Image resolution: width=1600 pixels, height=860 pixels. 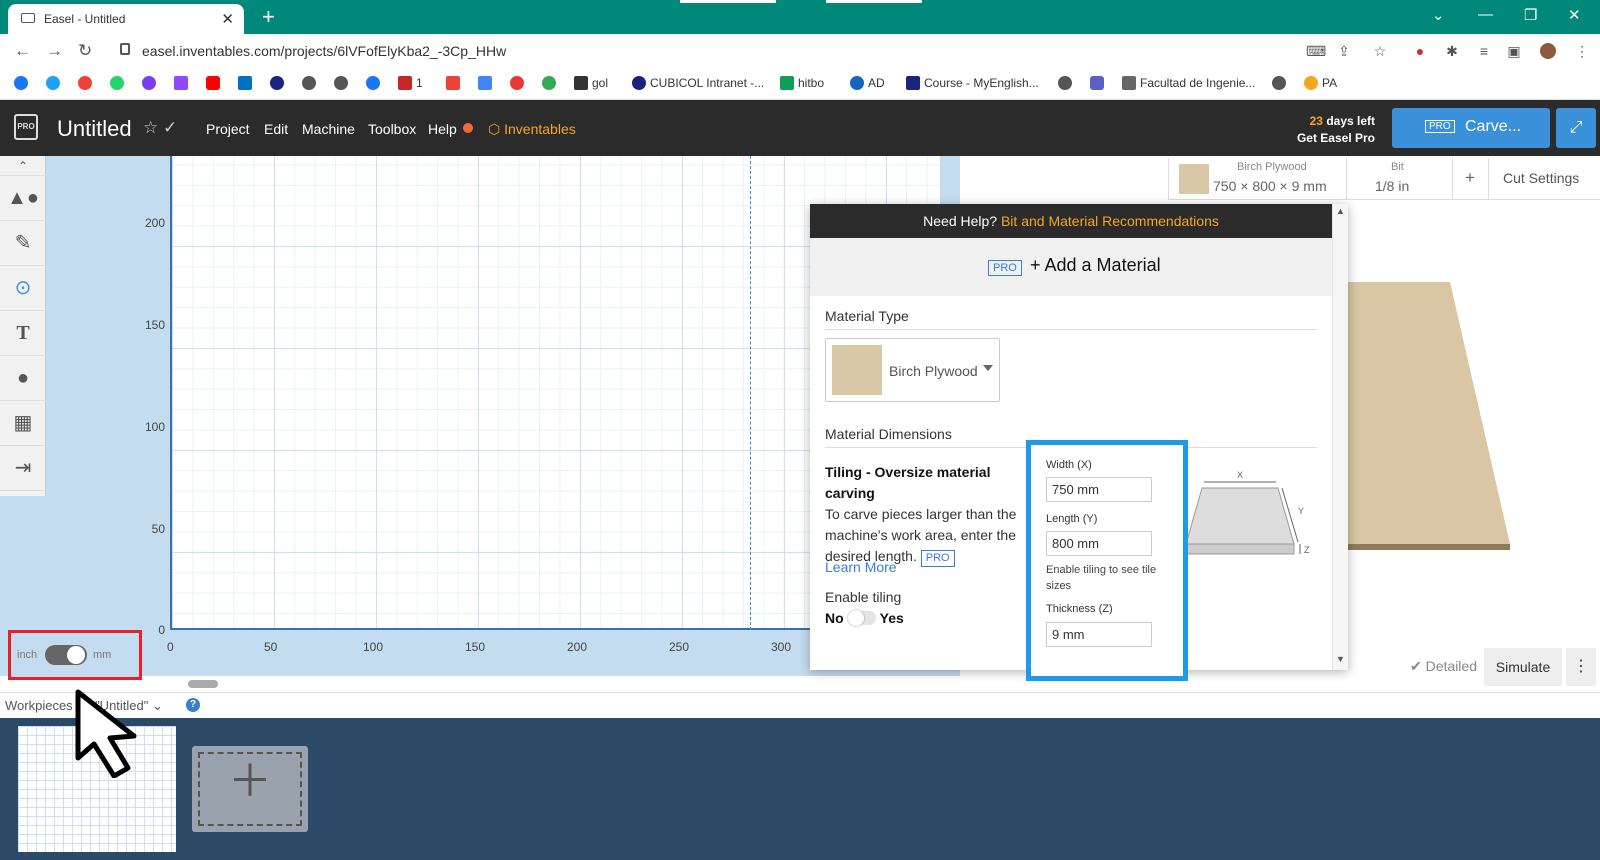 I want to click on bookmark-item: hitbo, so click(x=802, y=84).